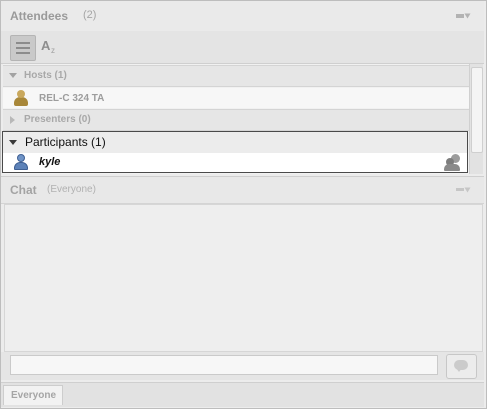  I want to click on chat-message-input, so click(224, 365).